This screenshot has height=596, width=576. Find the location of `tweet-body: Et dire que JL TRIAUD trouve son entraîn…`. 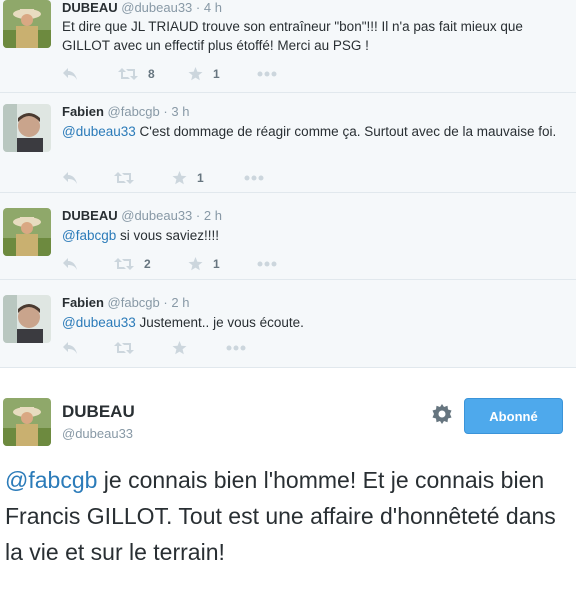

tweet-body: Et dire que JL TRIAUD trouve son entraîn… is located at coordinates (292, 36).